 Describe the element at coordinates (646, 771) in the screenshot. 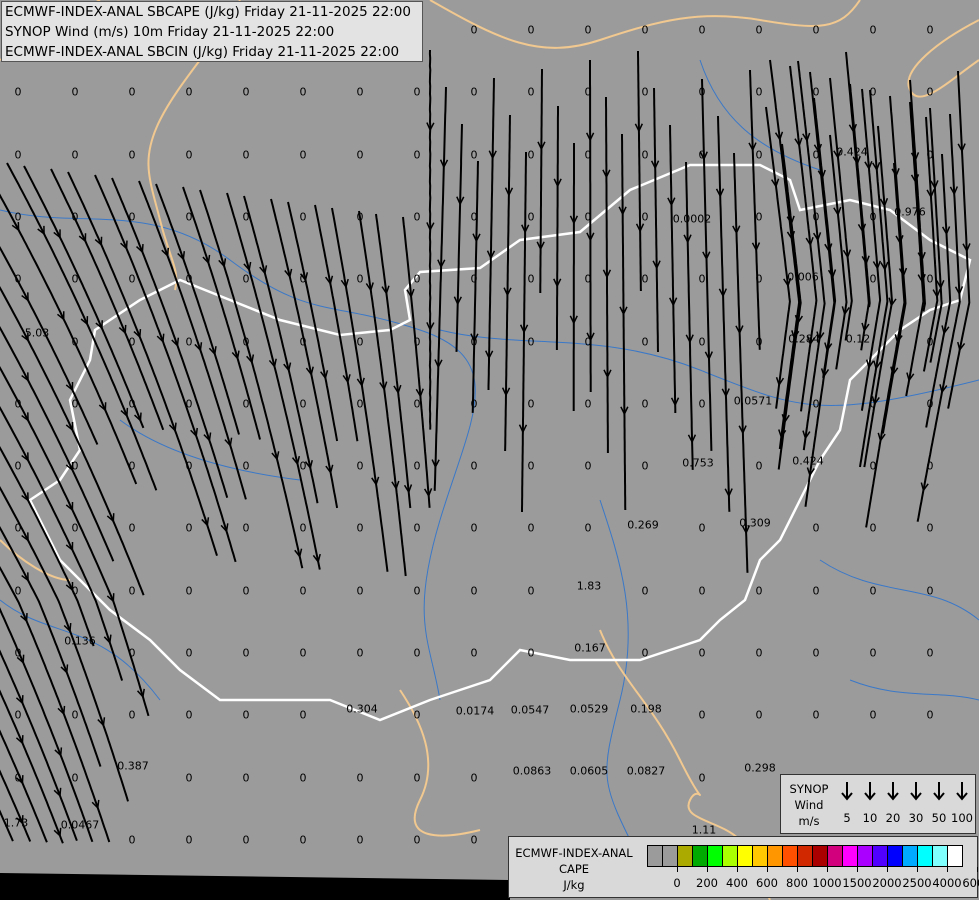

I see `cape-value: 0.0827` at that location.